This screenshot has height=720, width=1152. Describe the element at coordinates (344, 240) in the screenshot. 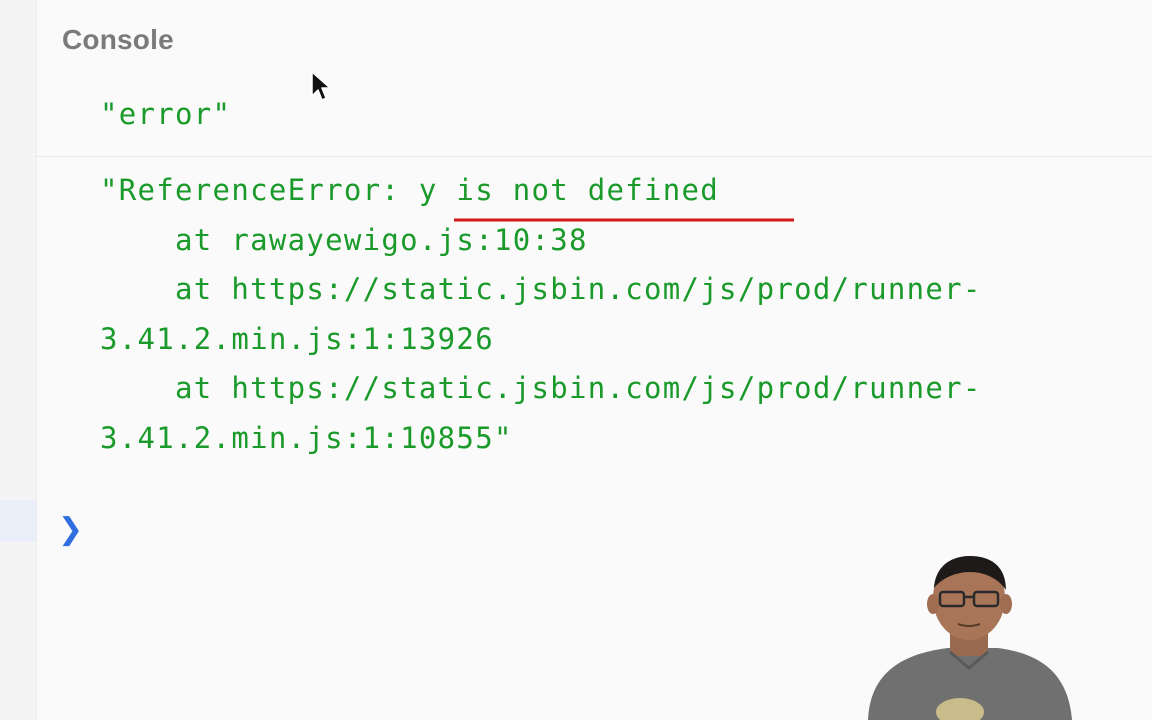

I see `stack-frame-line: at rawayewigo.js:10:38` at that location.